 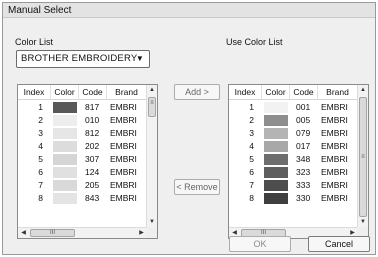 What do you see at coordinates (92, 198) in the screenshot?
I see `row-code: 843` at bounding box center [92, 198].